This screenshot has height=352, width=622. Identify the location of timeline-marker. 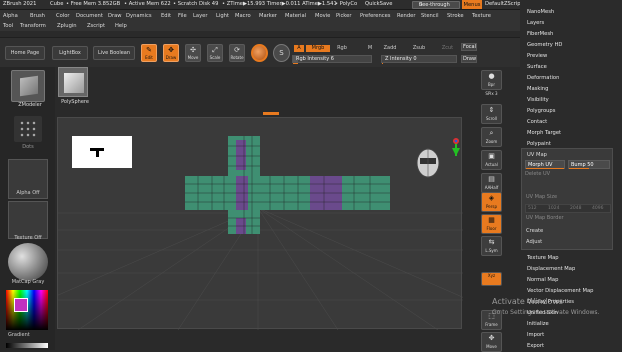
(271, 113).